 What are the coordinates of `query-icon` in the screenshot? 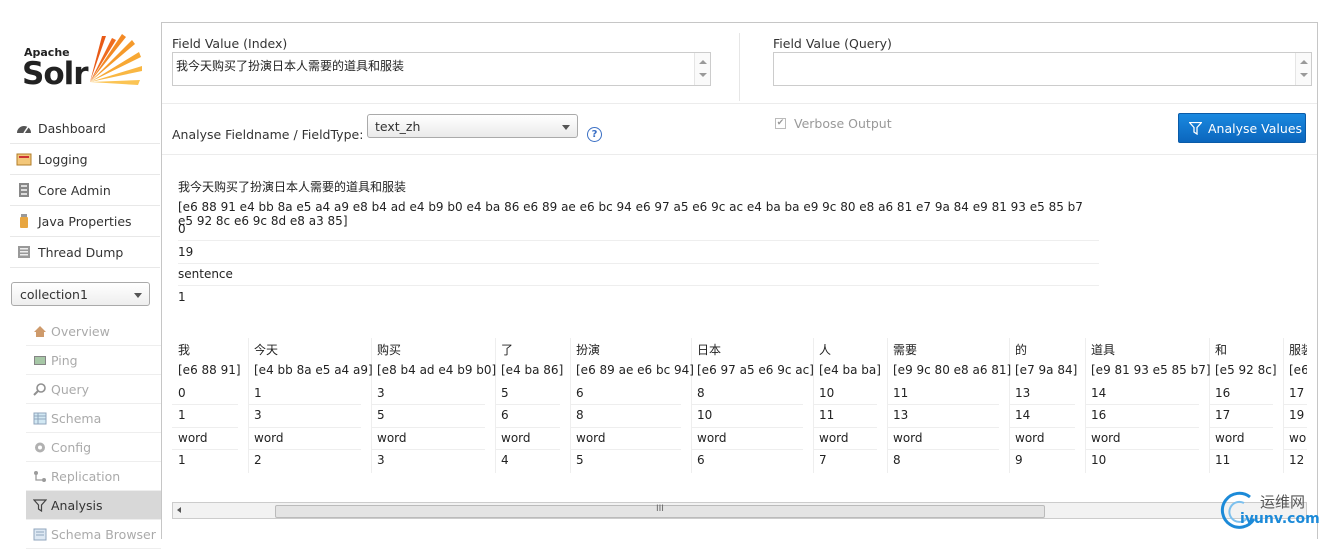 It's located at (40, 389).